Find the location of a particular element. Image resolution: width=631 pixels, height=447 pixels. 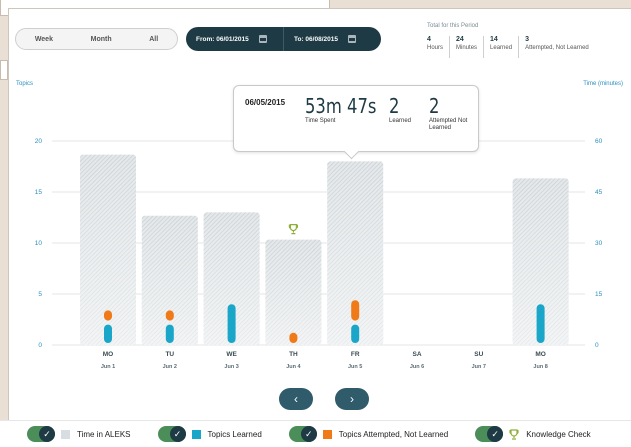

tooltip-attempted: 2 Attempted Not Learned is located at coordinates (454, 113).